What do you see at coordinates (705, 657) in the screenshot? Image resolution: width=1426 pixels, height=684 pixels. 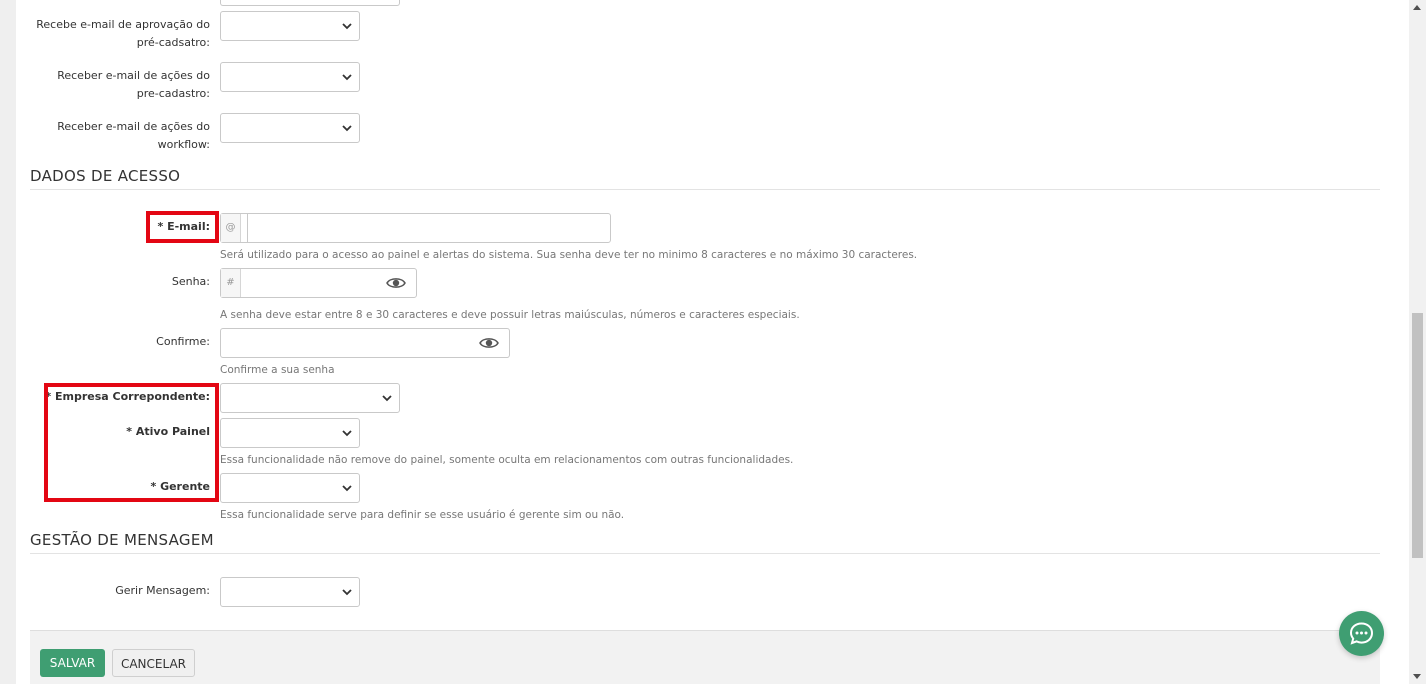 I see `form-footer: SALVAR CANCELAR` at bounding box center [705, 657].